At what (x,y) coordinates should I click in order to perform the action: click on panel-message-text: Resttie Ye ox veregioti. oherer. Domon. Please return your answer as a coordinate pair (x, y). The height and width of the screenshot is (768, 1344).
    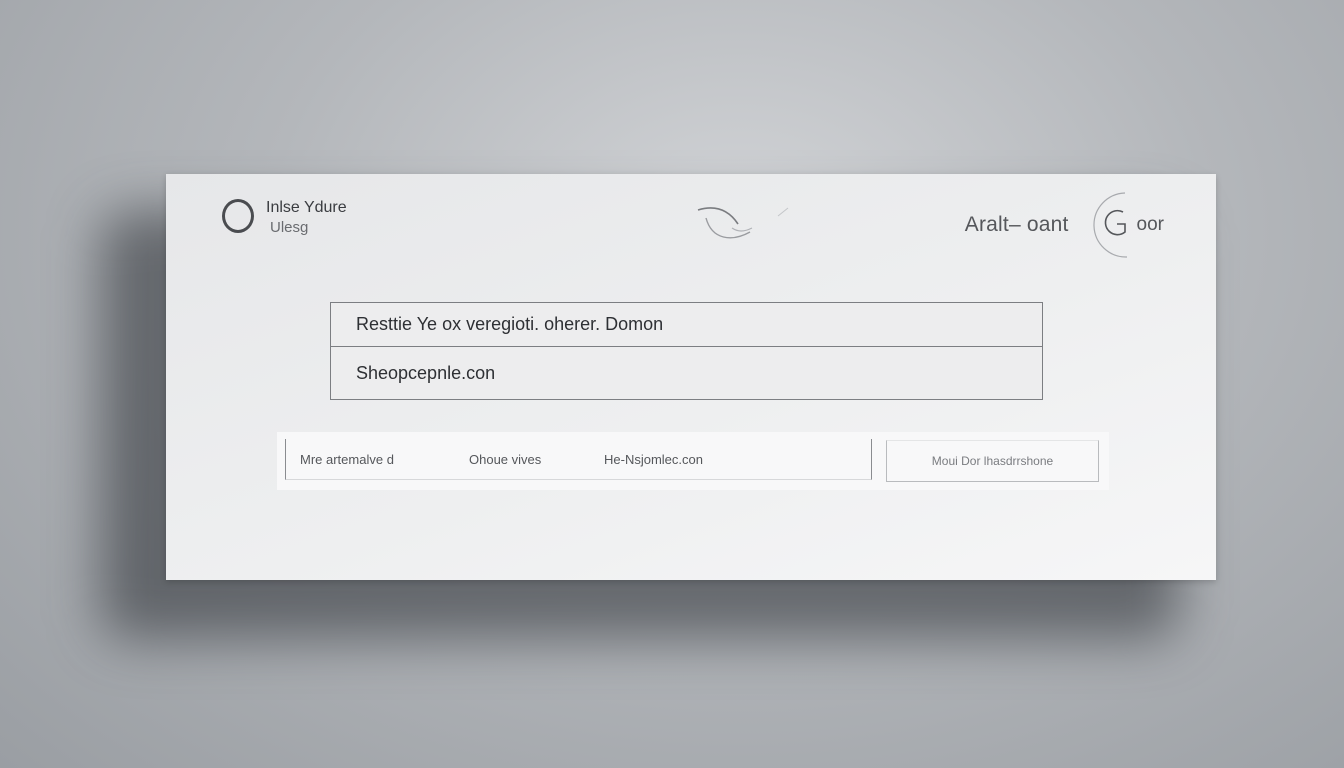
    Looking at the image, I should click on (510, 324).